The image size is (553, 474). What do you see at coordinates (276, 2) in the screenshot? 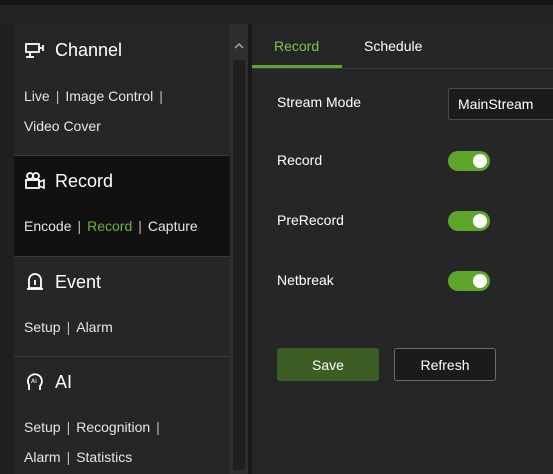
I see `top-bar-edge` at bounding box center [276, 2].